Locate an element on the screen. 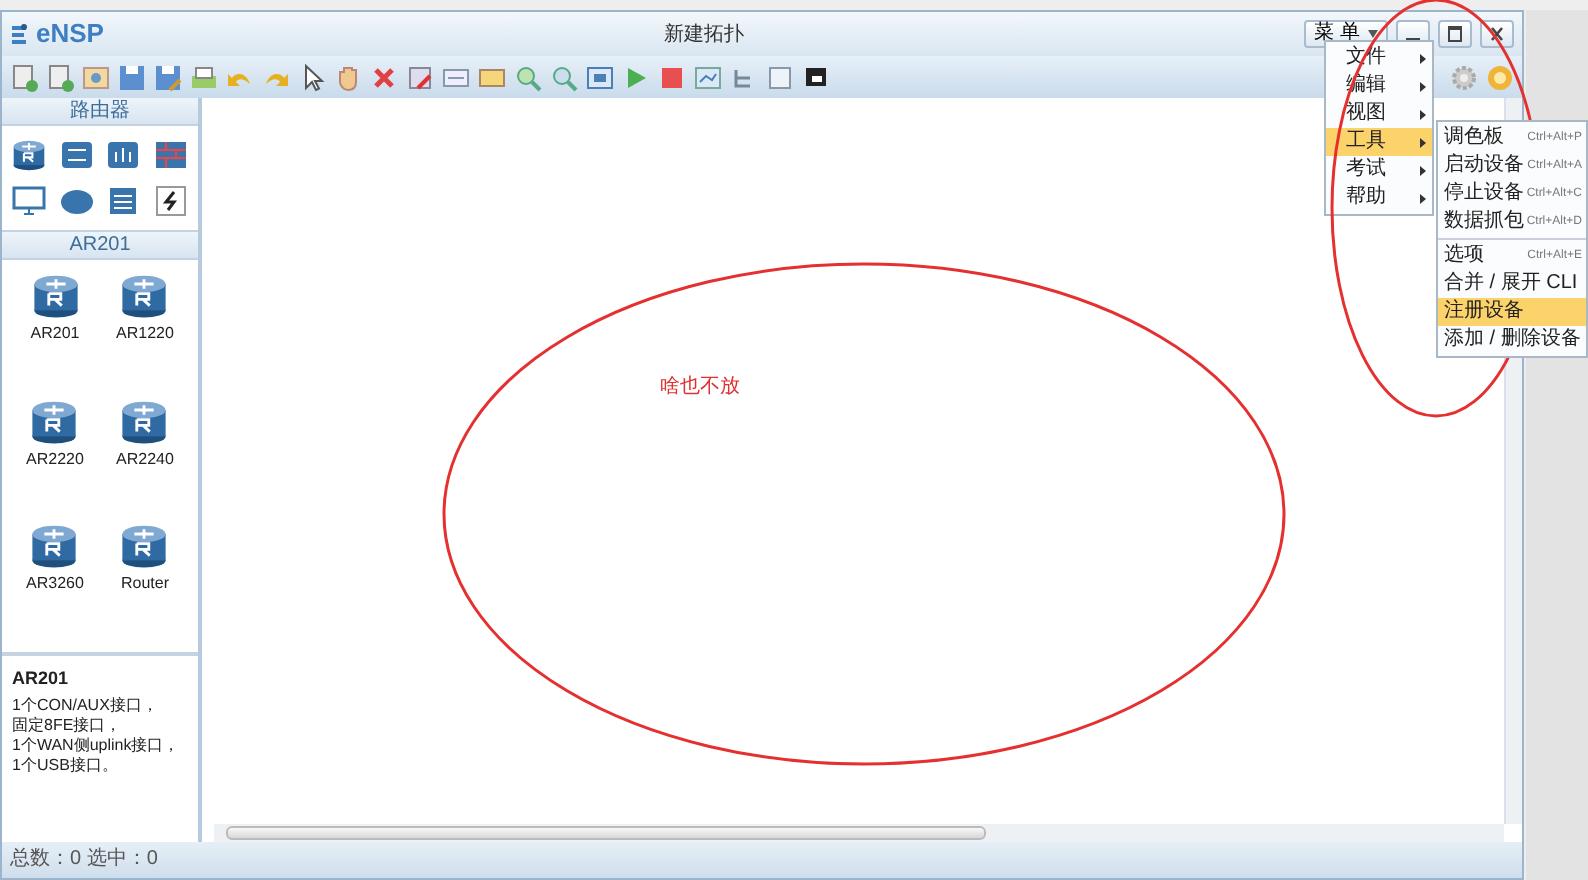  link-icon is located at coordinates (170, 201).